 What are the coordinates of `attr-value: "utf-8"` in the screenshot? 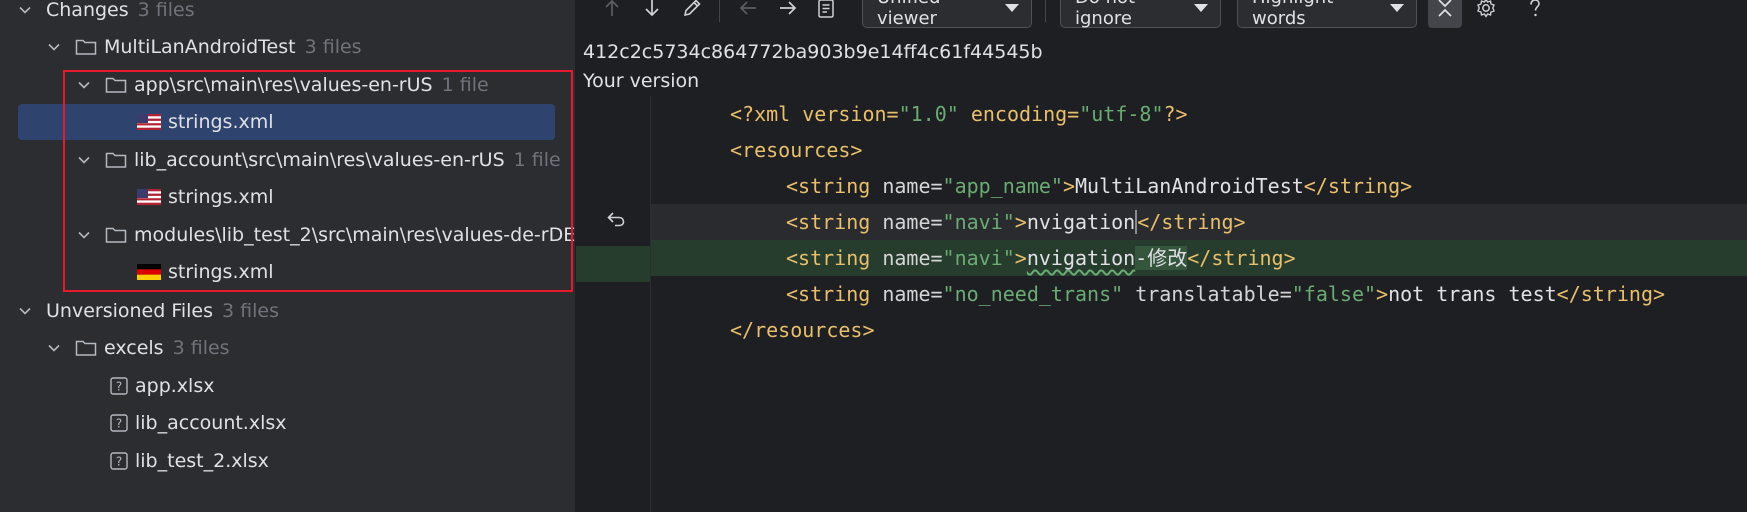 It's located at (1121, 114).